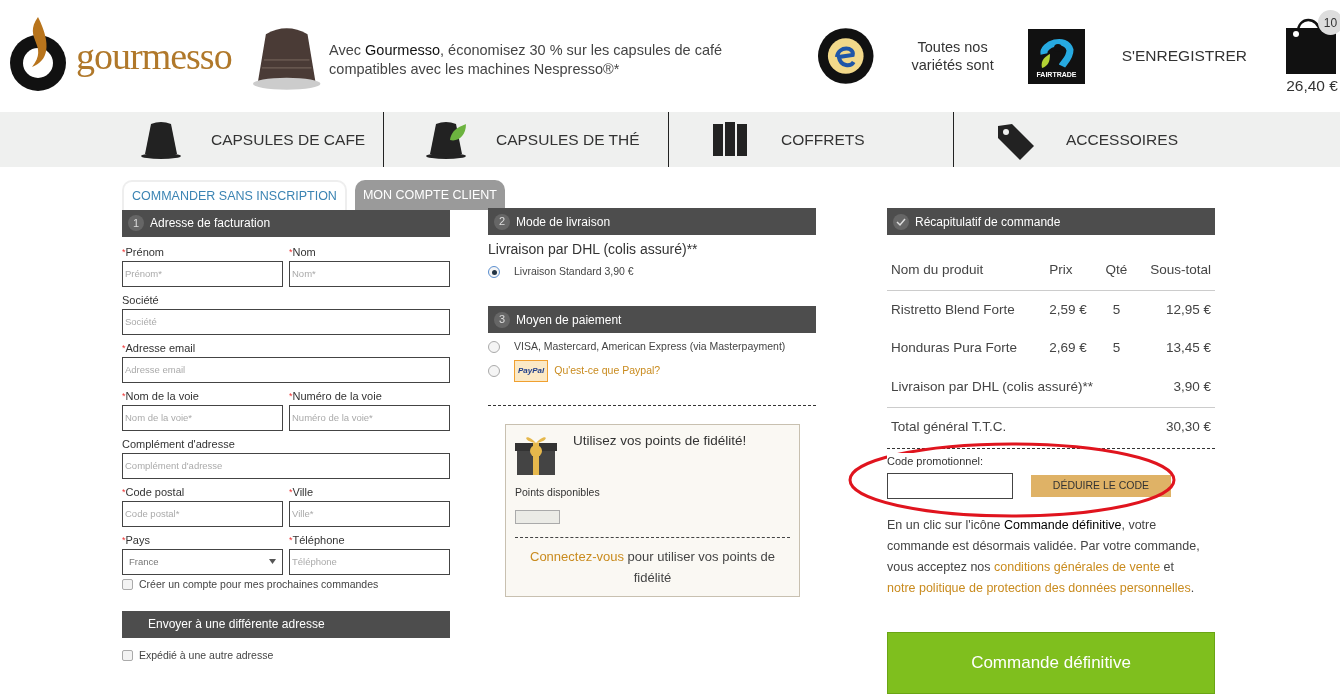  Describe the element at coordinates (145, 251) in the screenshot. I see `field-label: Prénom` at that location.